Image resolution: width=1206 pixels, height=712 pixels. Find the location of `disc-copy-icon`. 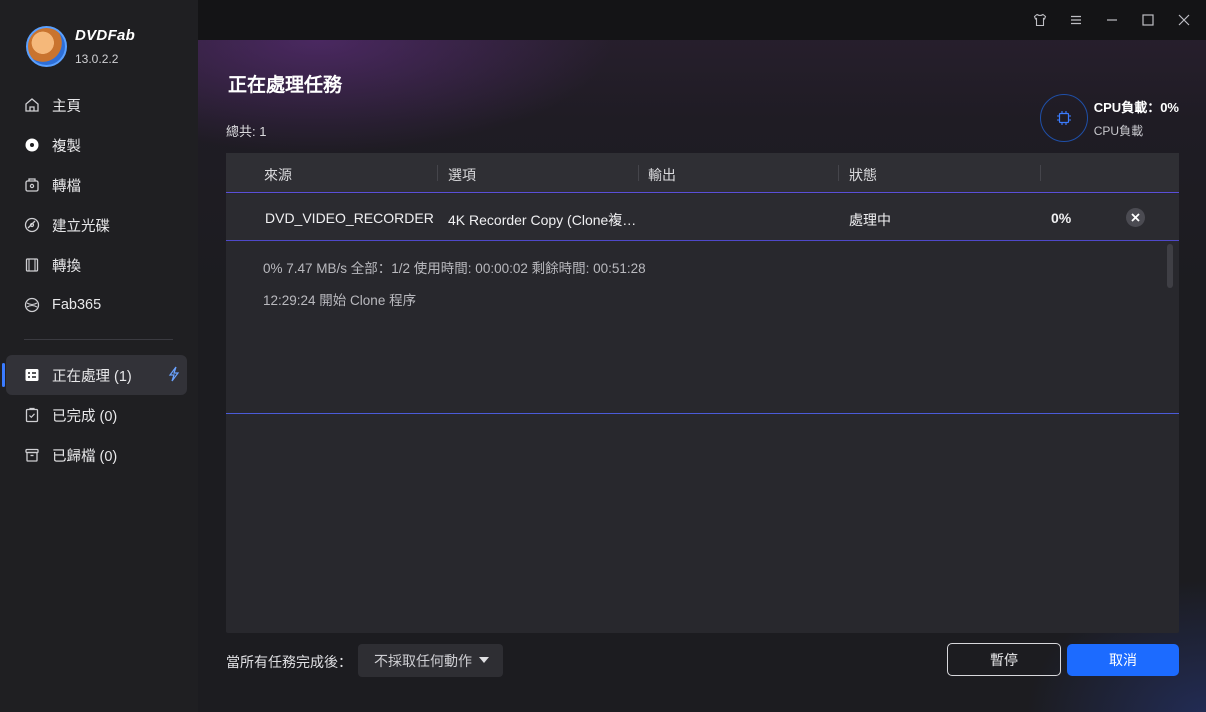

disc-copy-icon is located at coordinates (32, 145).